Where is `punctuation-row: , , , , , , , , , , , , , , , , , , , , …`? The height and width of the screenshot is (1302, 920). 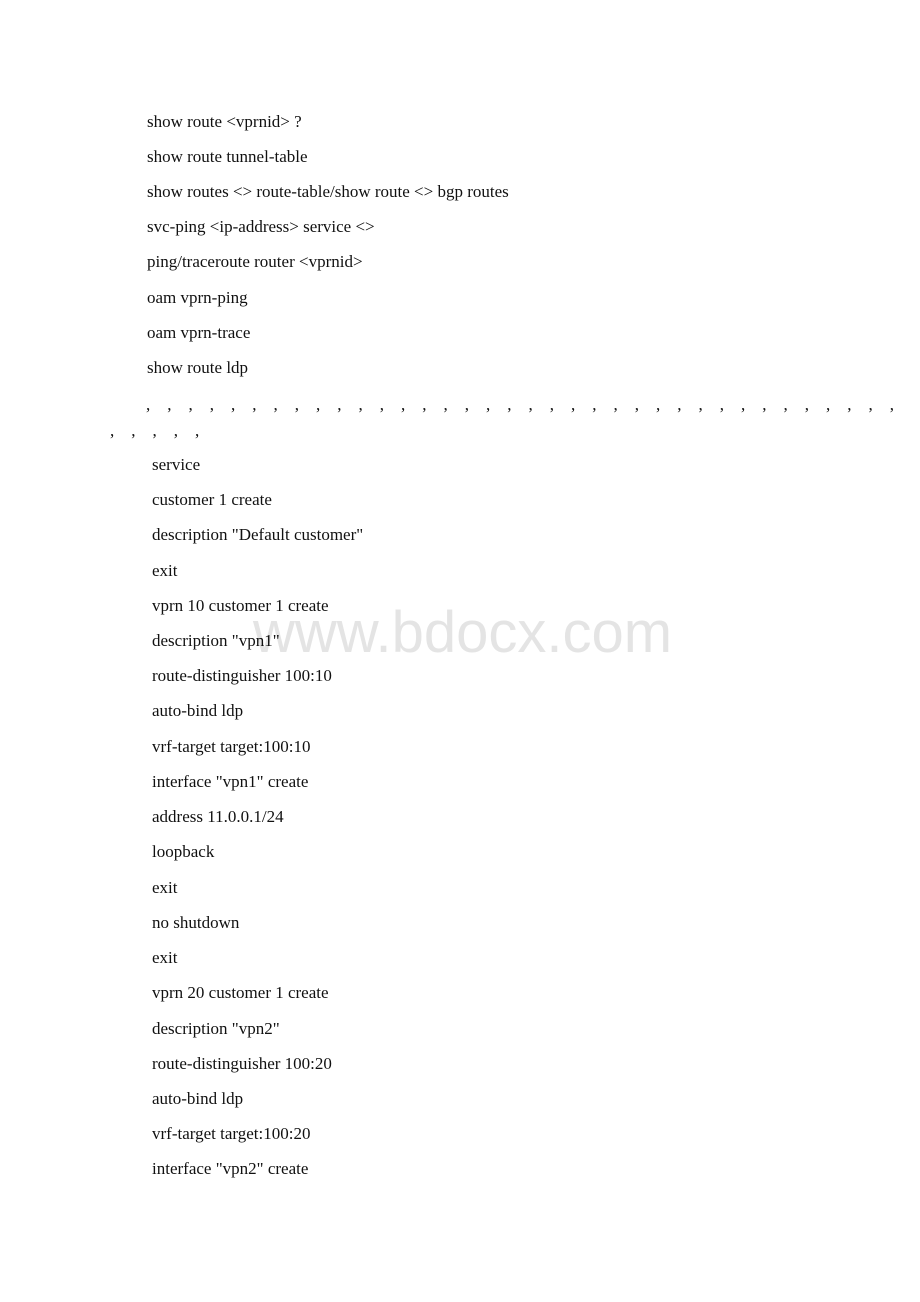 punctuation-row: , , , , , , , , , , , , , , , , , , , , … is located at coordinates (520, 404).